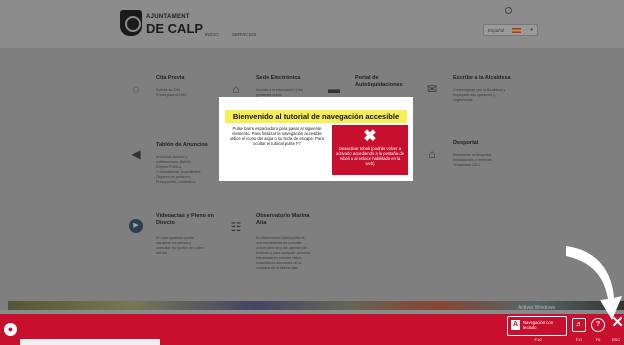  Describe the element at coordinates (90, 342) in the screenshot. I see `toolbar-underline` at that location.